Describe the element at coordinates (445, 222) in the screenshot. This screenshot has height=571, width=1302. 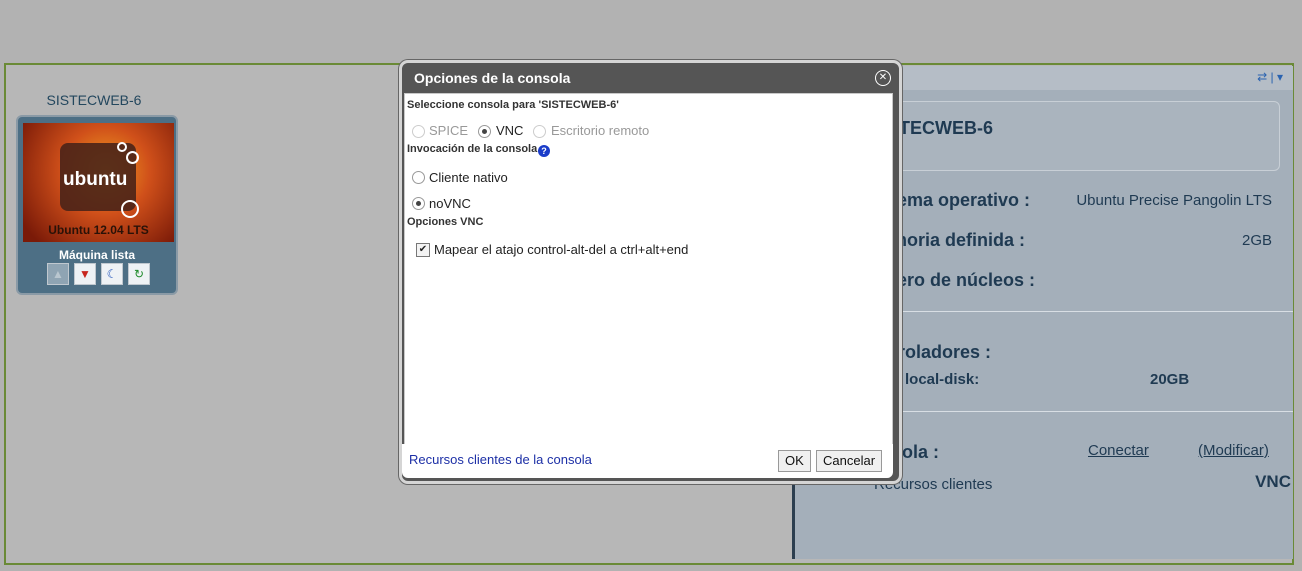
I see `vnc-options-heading: Opciones VNC` at that location.